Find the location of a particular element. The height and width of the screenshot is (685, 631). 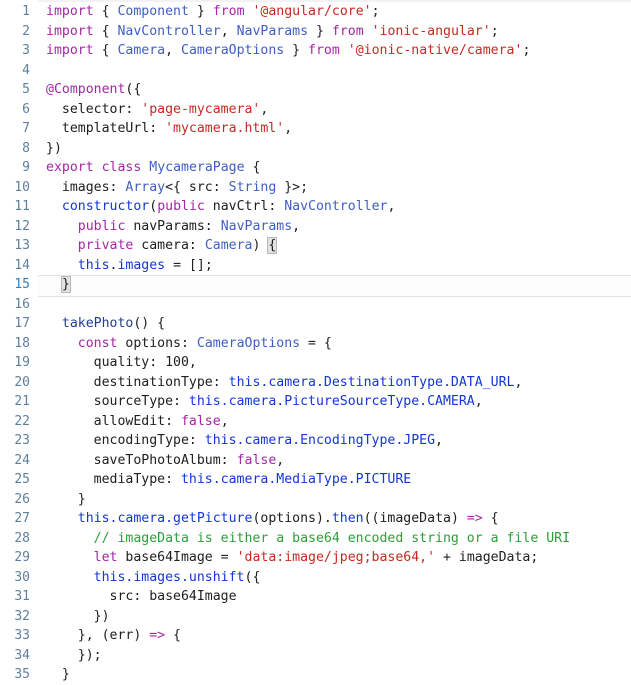

code-line: 18 const options: CameraOptions = { is located at coordinates (315, 344).